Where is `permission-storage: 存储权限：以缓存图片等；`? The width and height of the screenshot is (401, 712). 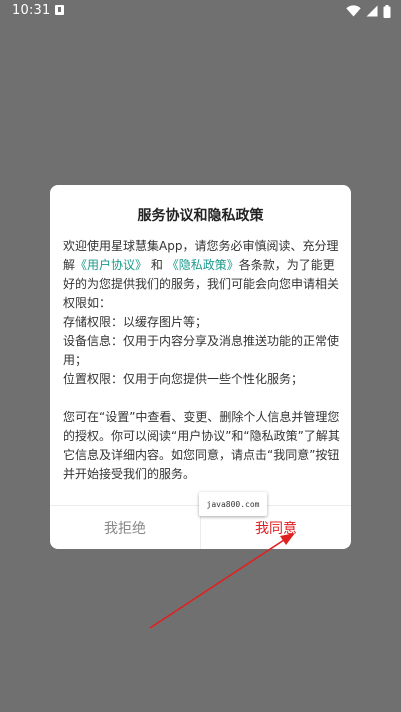
permission-storage: 存储权限：以缓存图片等； is located at coordinates (135, 322).